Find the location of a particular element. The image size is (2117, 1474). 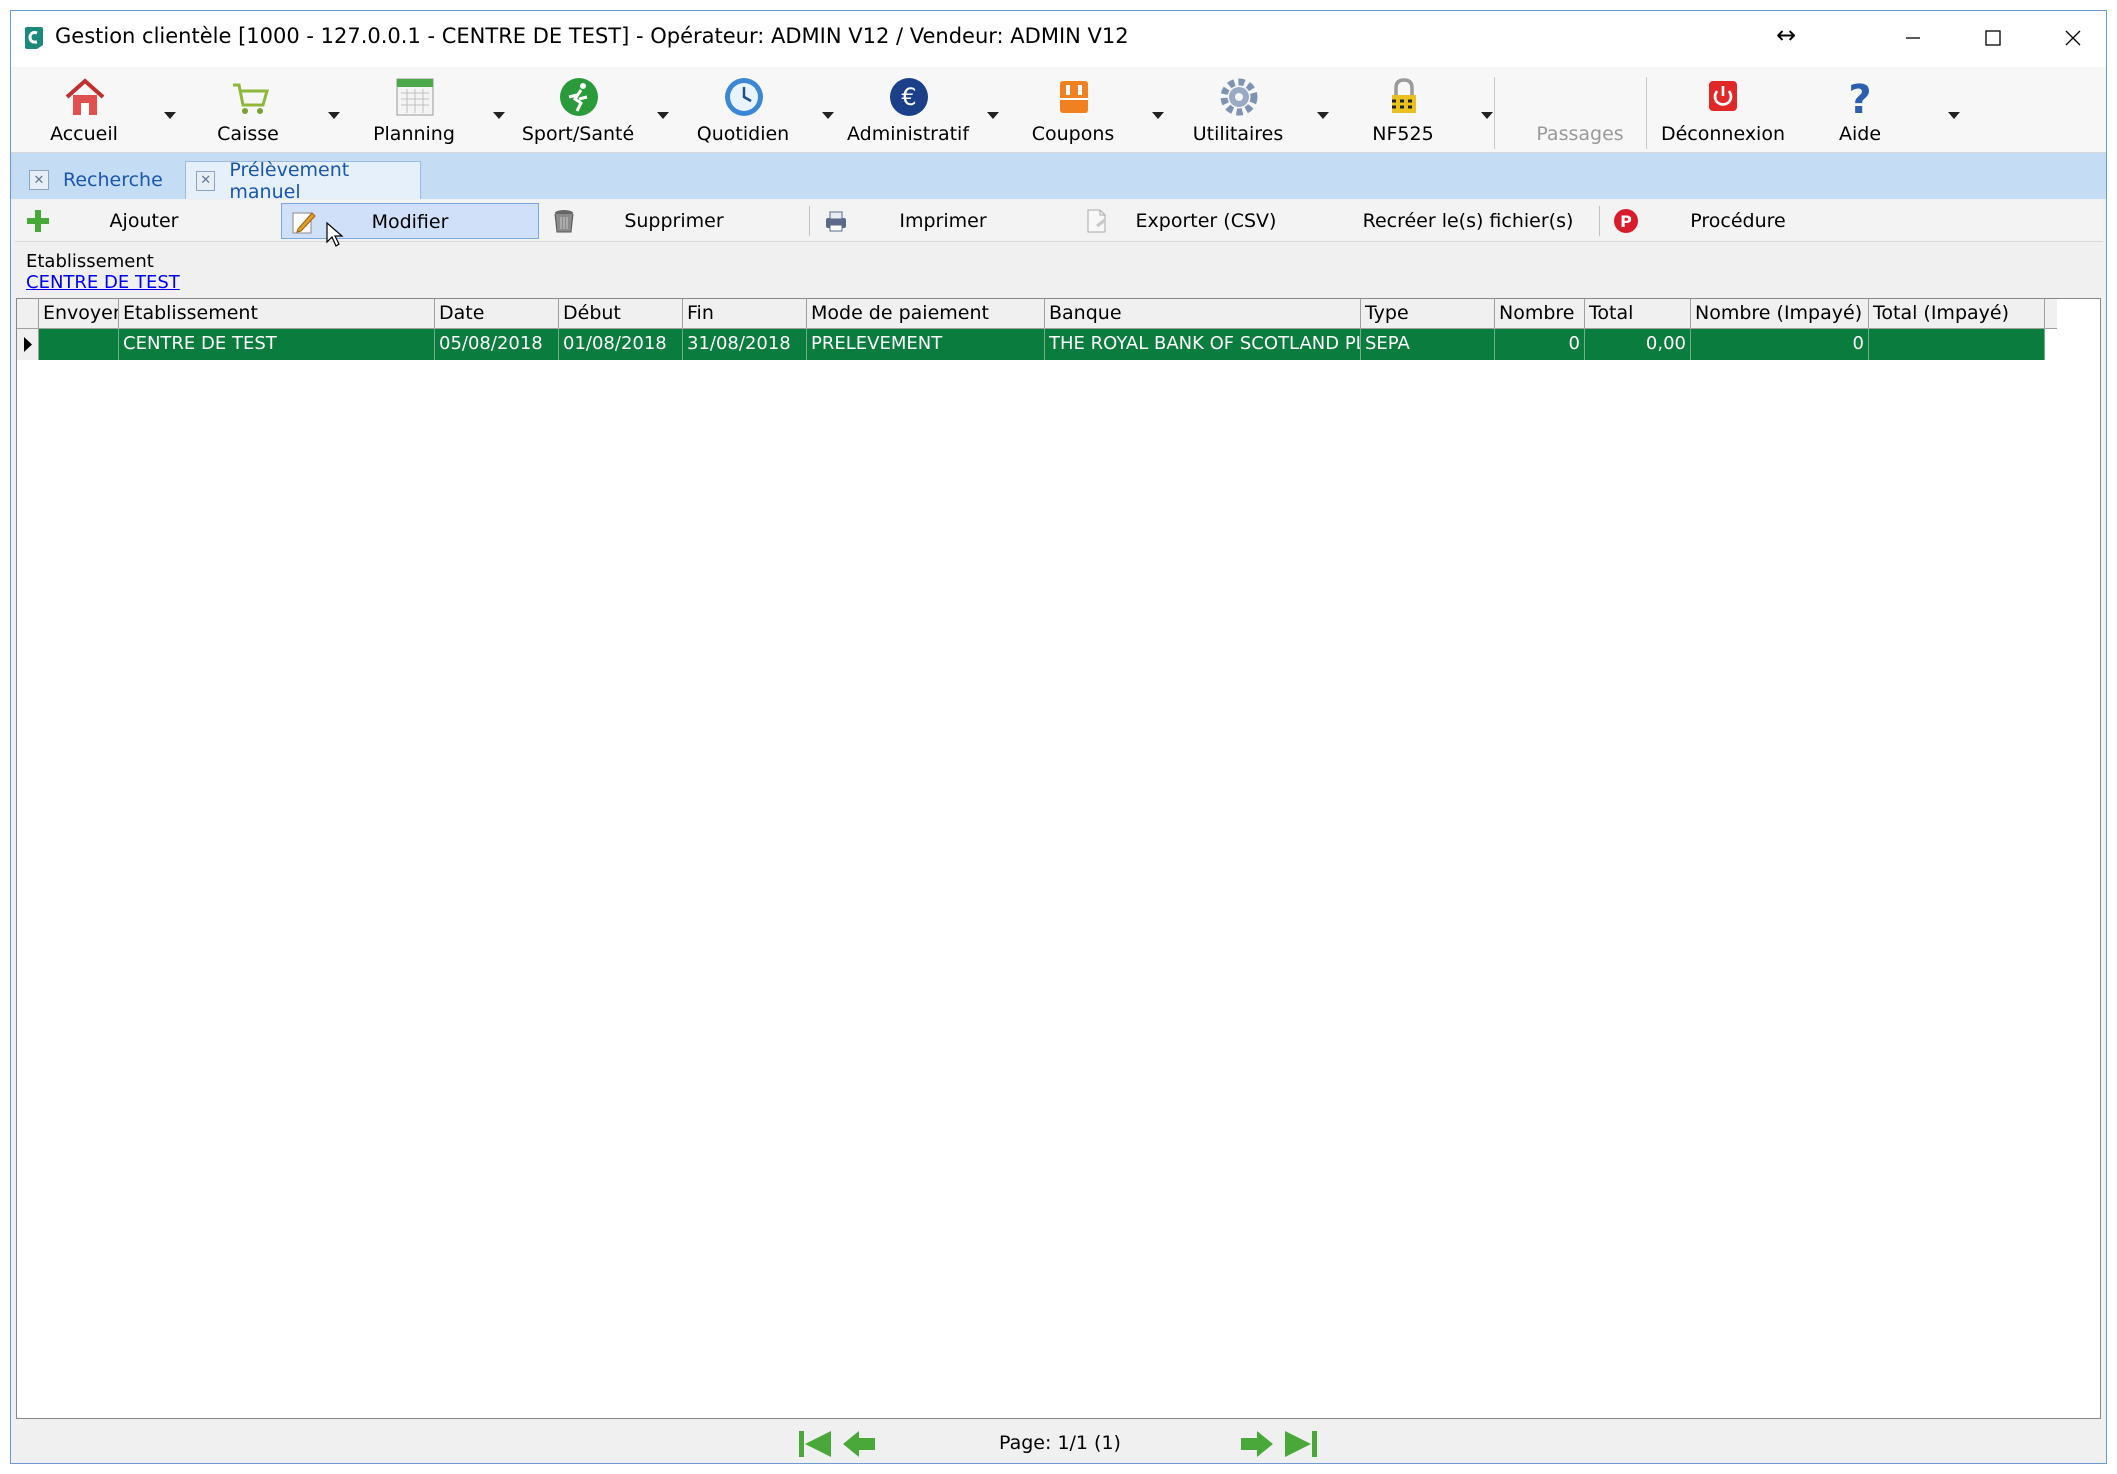

help-icon: ? is located at coordinates (1859, 98).